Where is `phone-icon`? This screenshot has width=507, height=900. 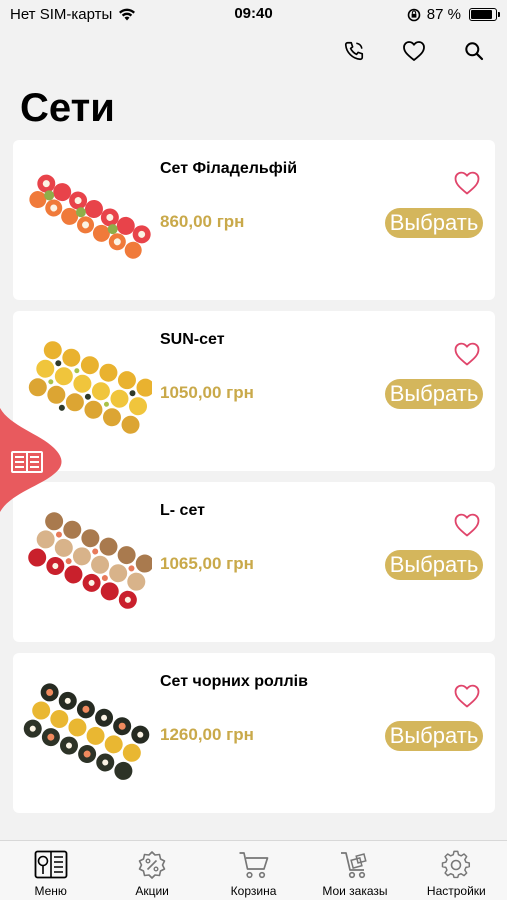 phone-icon is located at coordinates (354, 51).